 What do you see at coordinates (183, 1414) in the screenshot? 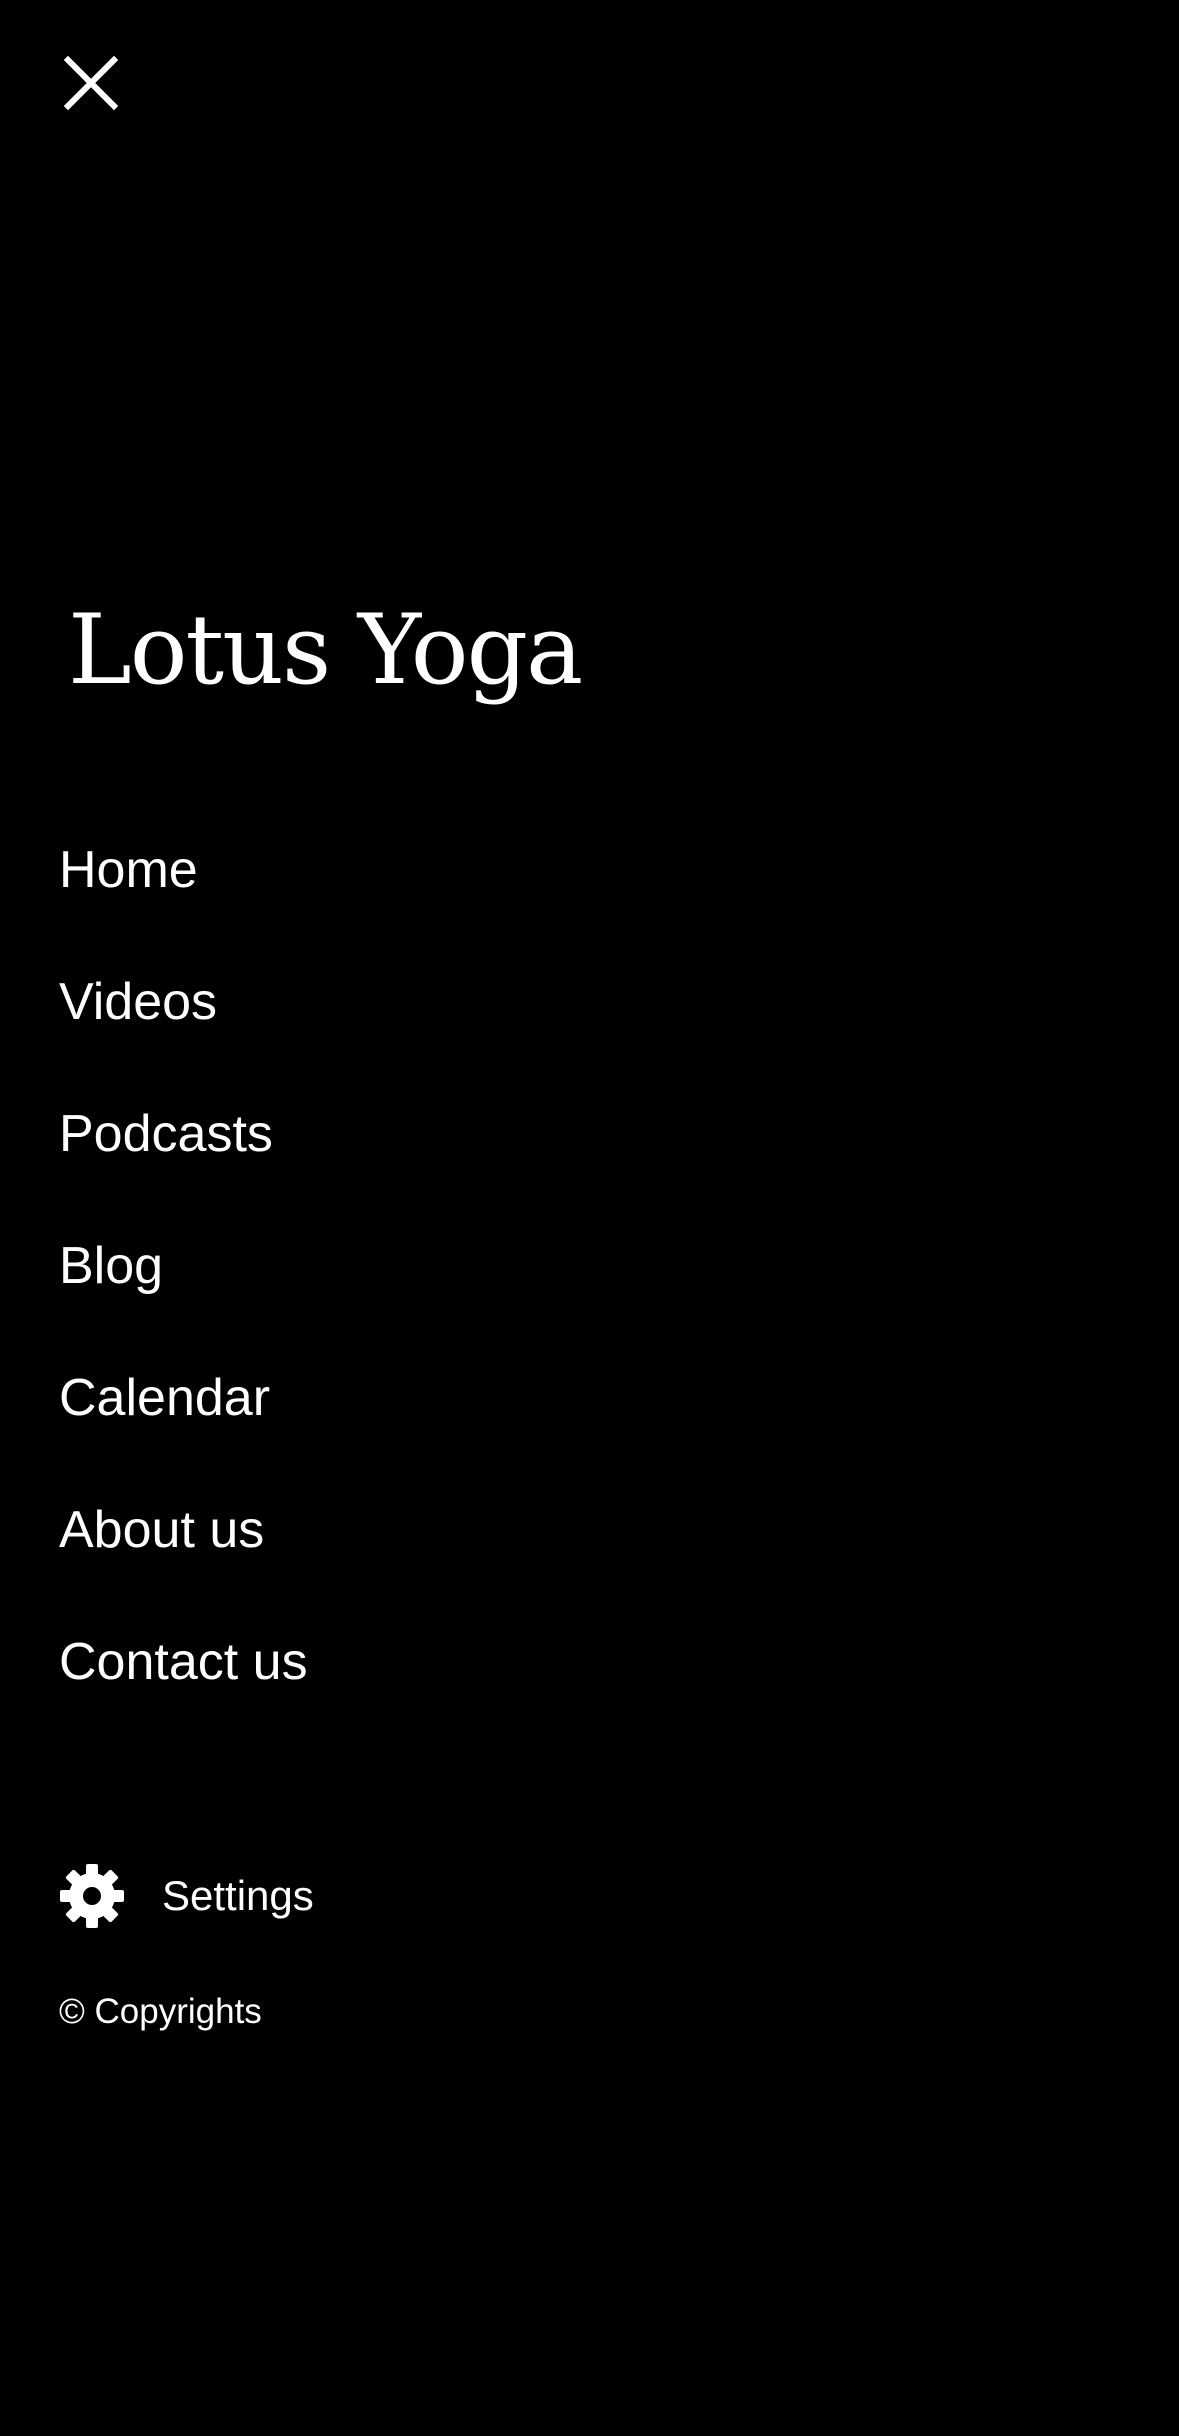
I see `nav-item-calendar: Calendar` at bounding box center [183, 1414].